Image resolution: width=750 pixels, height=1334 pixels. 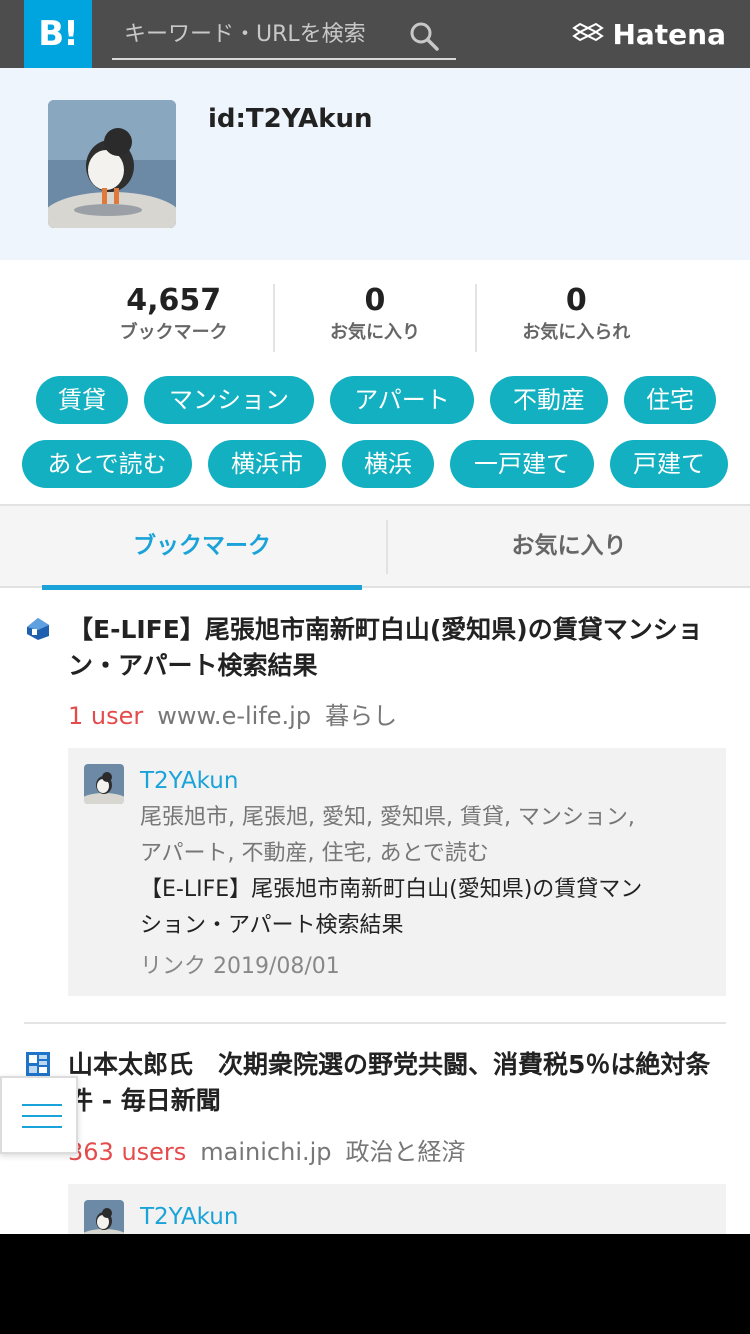 I want to click on comment-title: 【E-LIFE】尾張旭市南新町白山(愛知県)の賃貸マンション・アパート検索結果, so click(x=391, y=907).